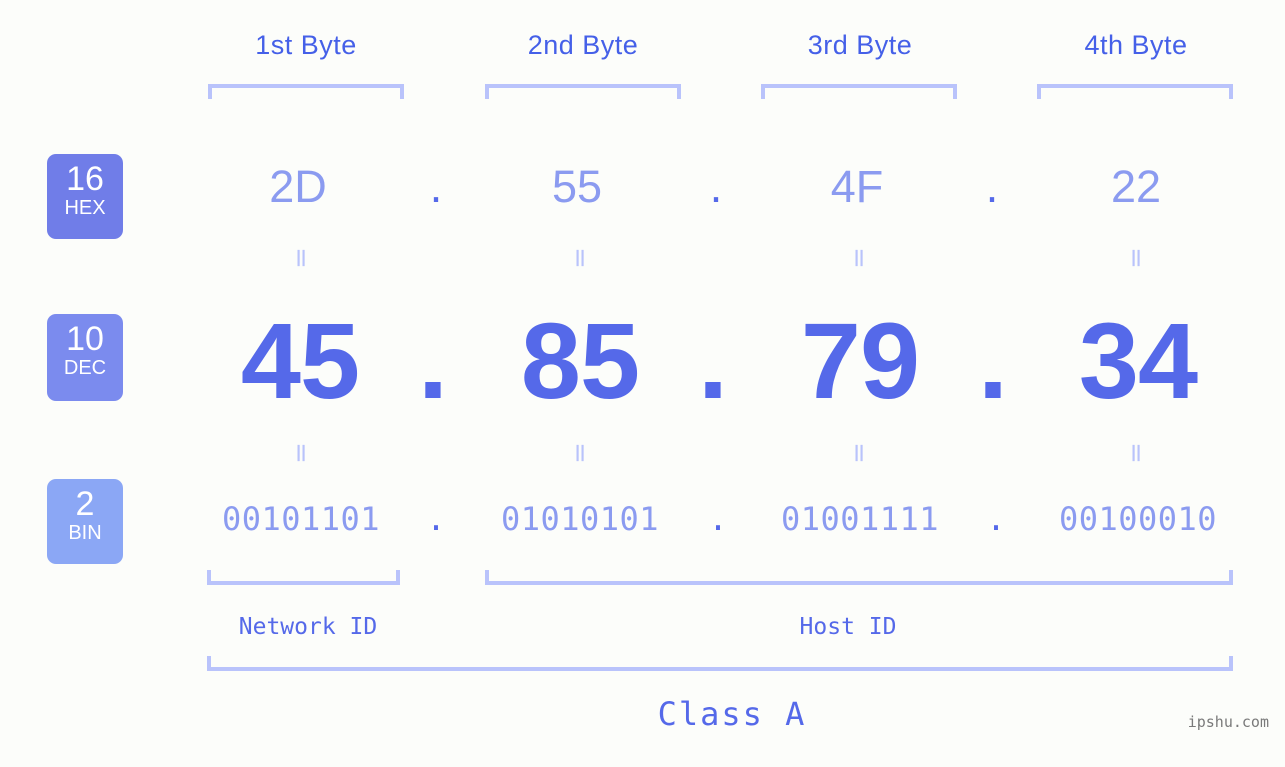 The height and width of the screenshot is (767, 1285). Describe the element at coordinates (1136, 259) in the screenshot. I see `equality-mark-hex-dec-4: =` at that location.